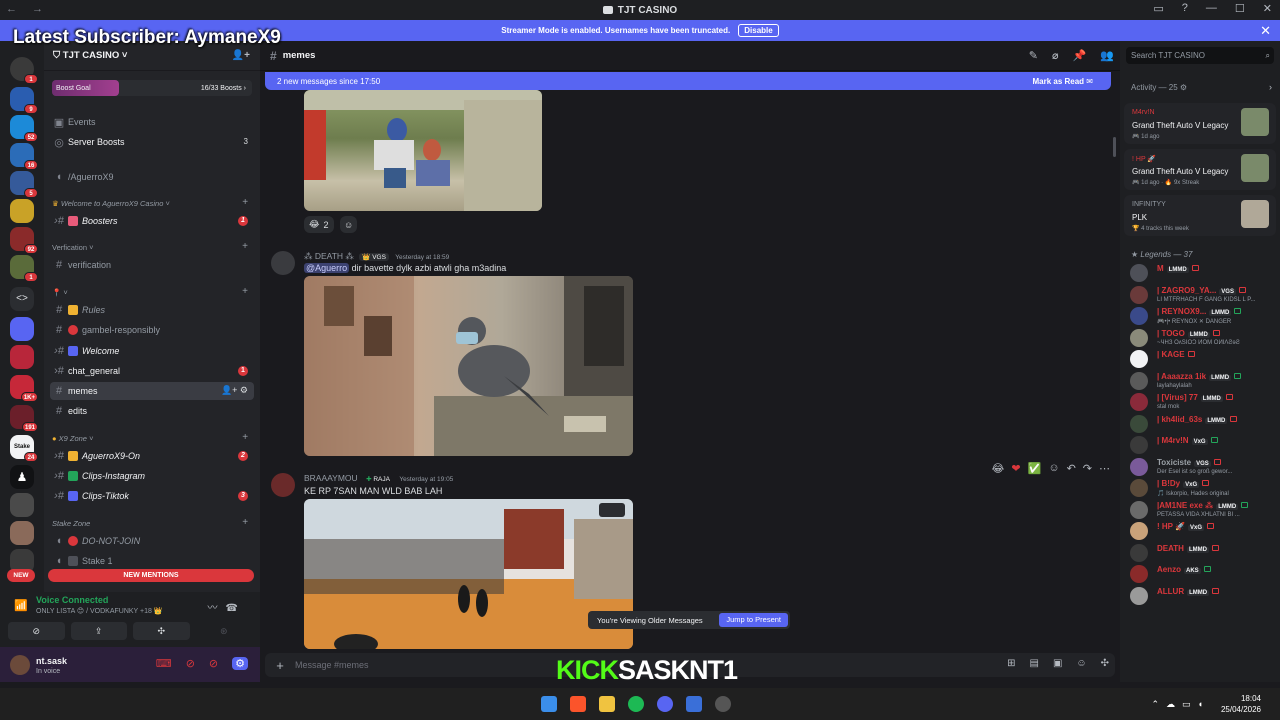  What do you see at coordinates (152, 142) in the screenshot?
I see `server-boosts-item: ◎ Server Boosts 3` at bounding box center [152, 142].